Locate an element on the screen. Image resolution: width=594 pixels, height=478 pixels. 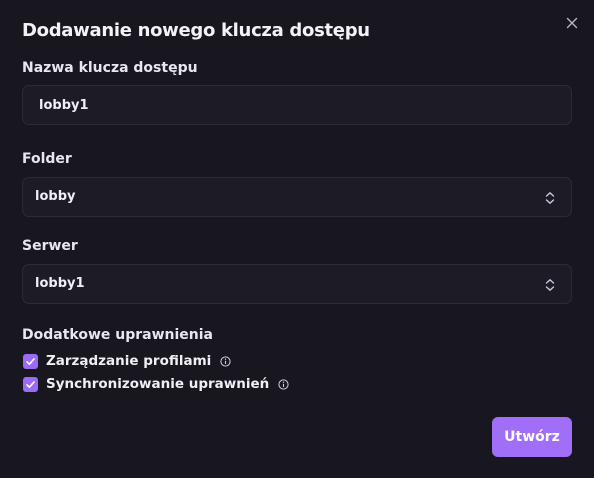
manage-profiles-label: Zarządzanie profilami is located at coordinates (129, 361).